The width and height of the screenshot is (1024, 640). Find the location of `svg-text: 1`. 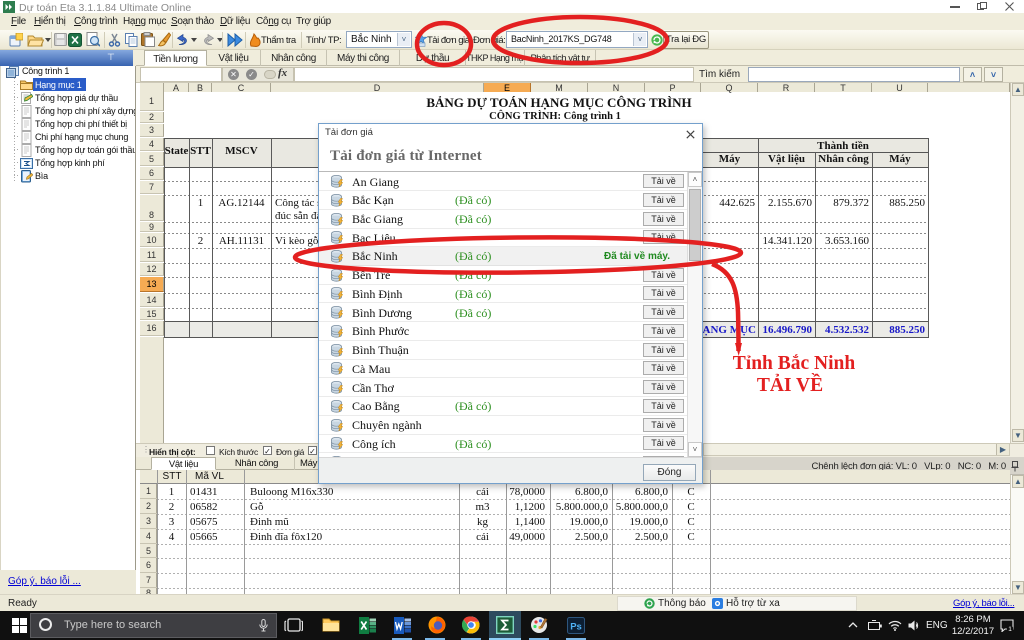

svg-text: 1 is located at coordinates (1010, 629).